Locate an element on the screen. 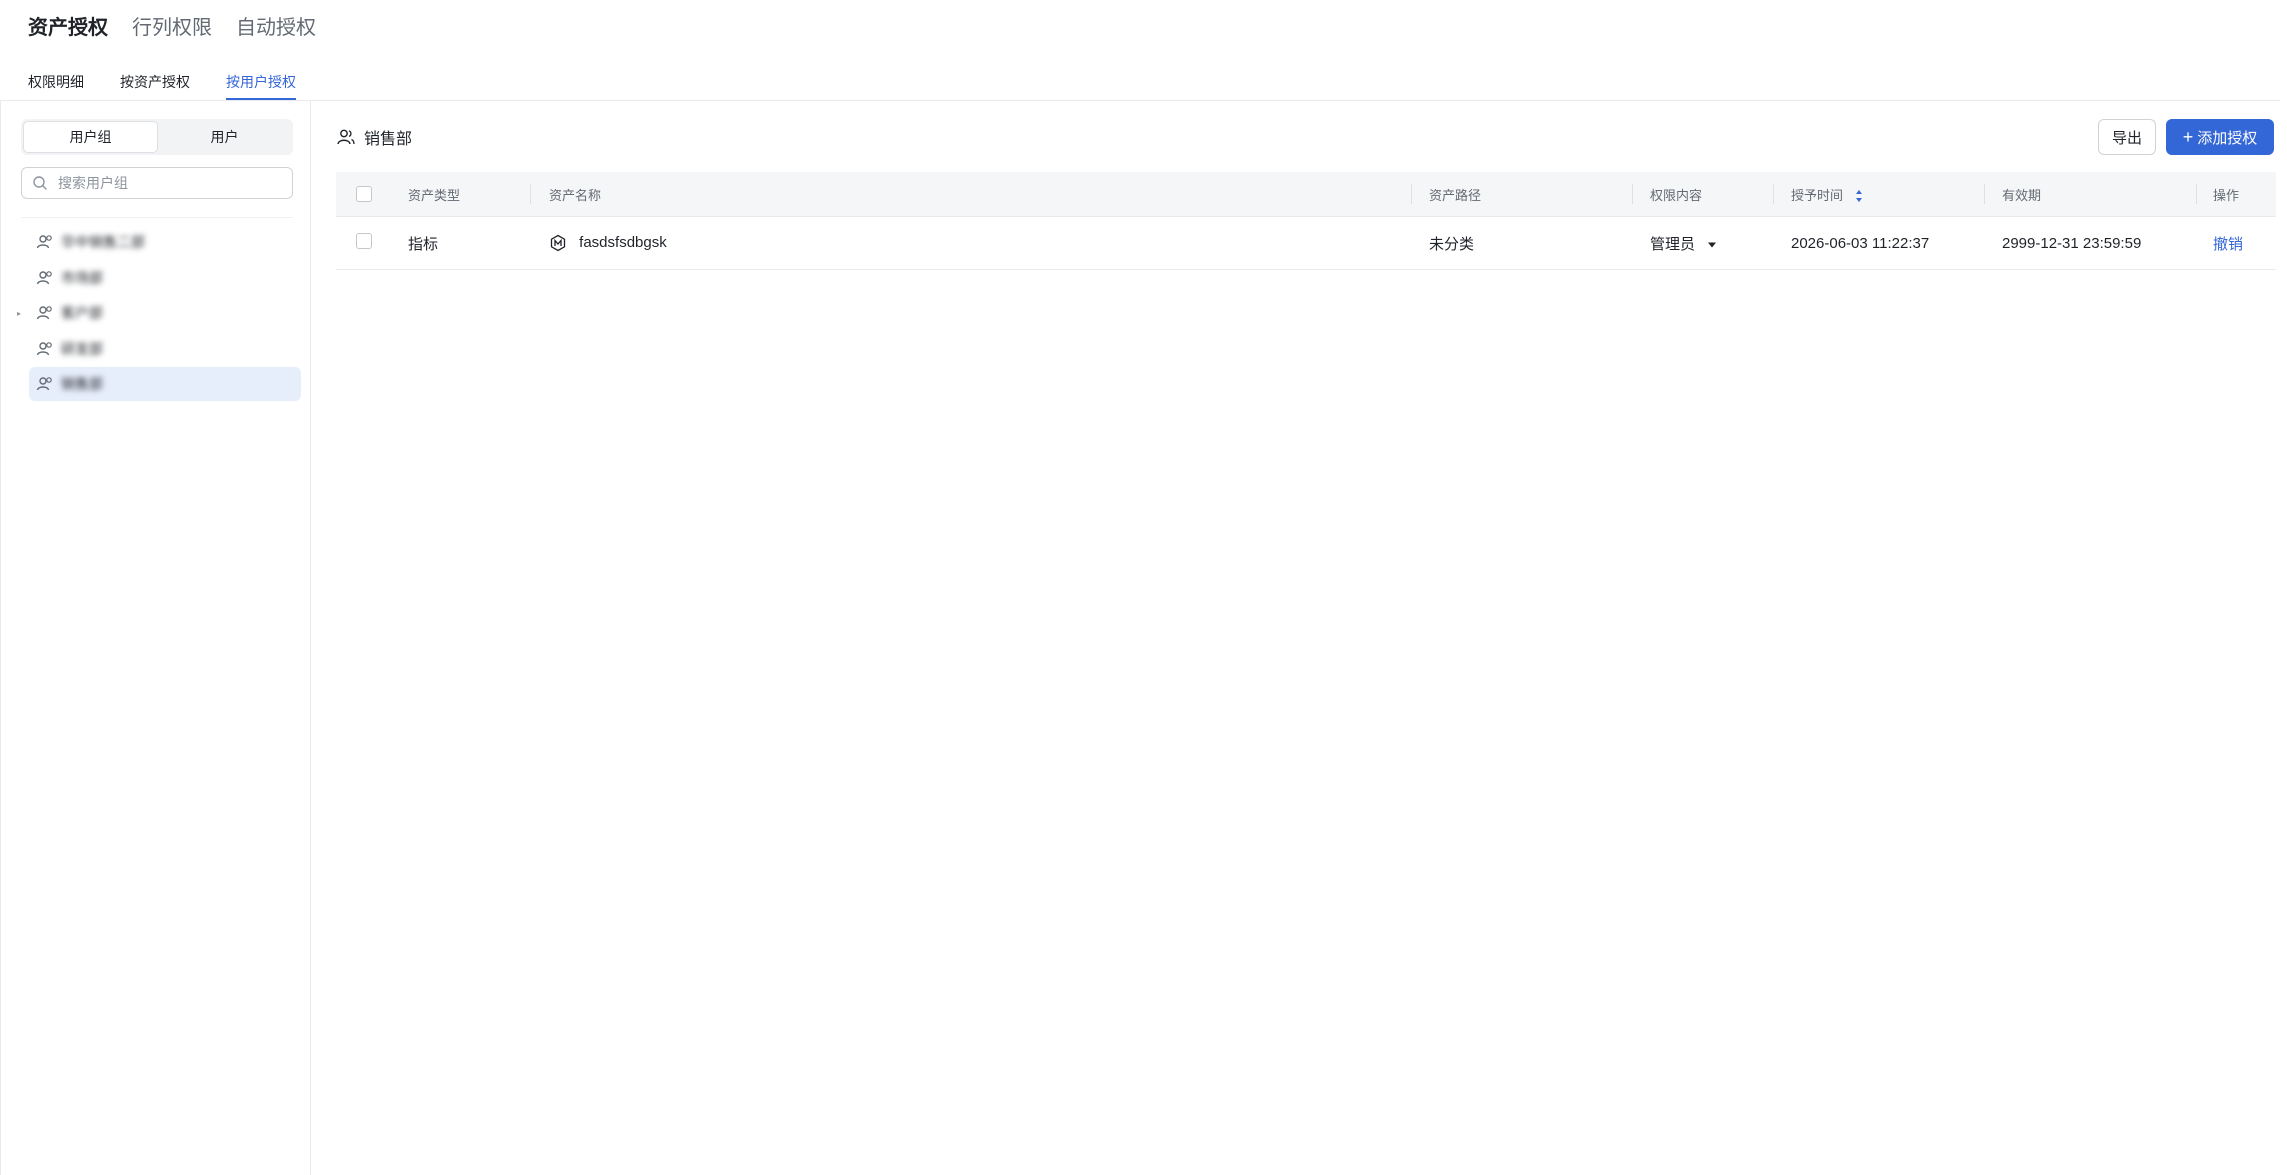  tree-item-label: 研发部 is located at coordinates (82, 348).